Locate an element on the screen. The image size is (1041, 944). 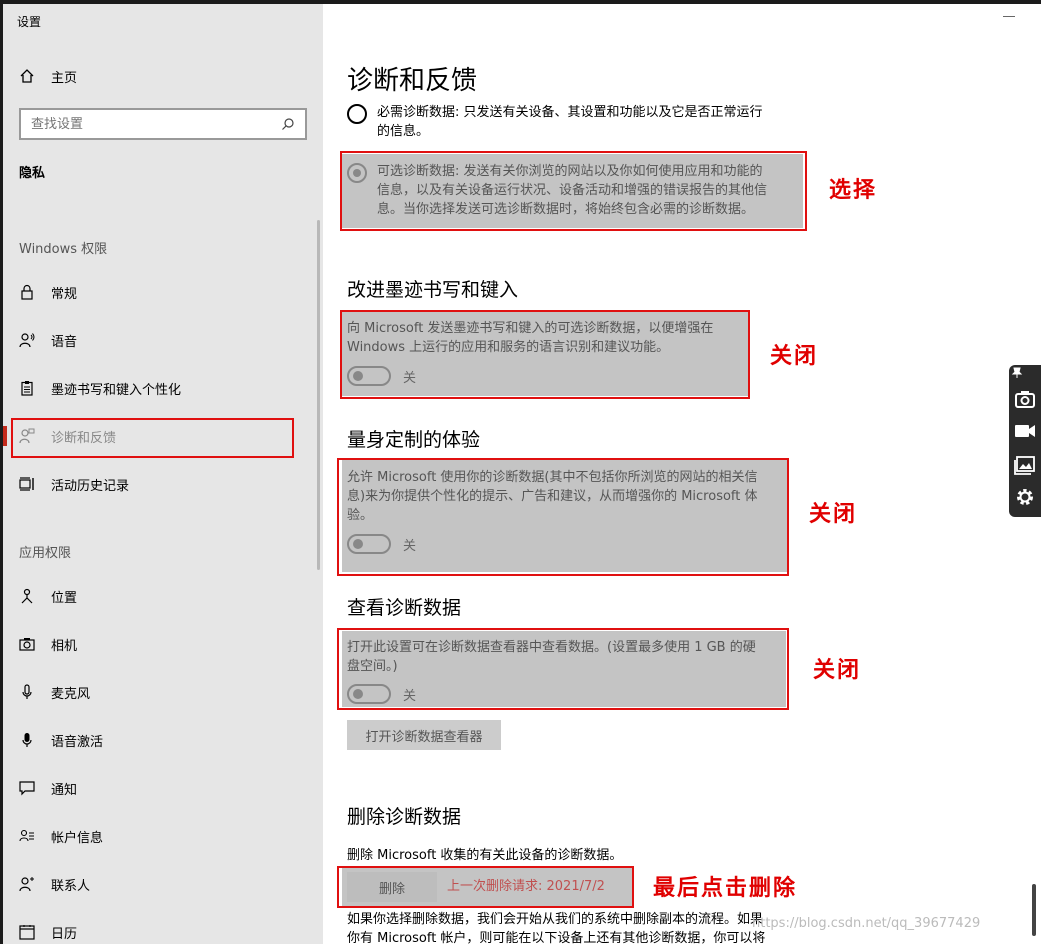
sidebar-item-voice-activation: 语音激活 is located at coordinates (163, 740).